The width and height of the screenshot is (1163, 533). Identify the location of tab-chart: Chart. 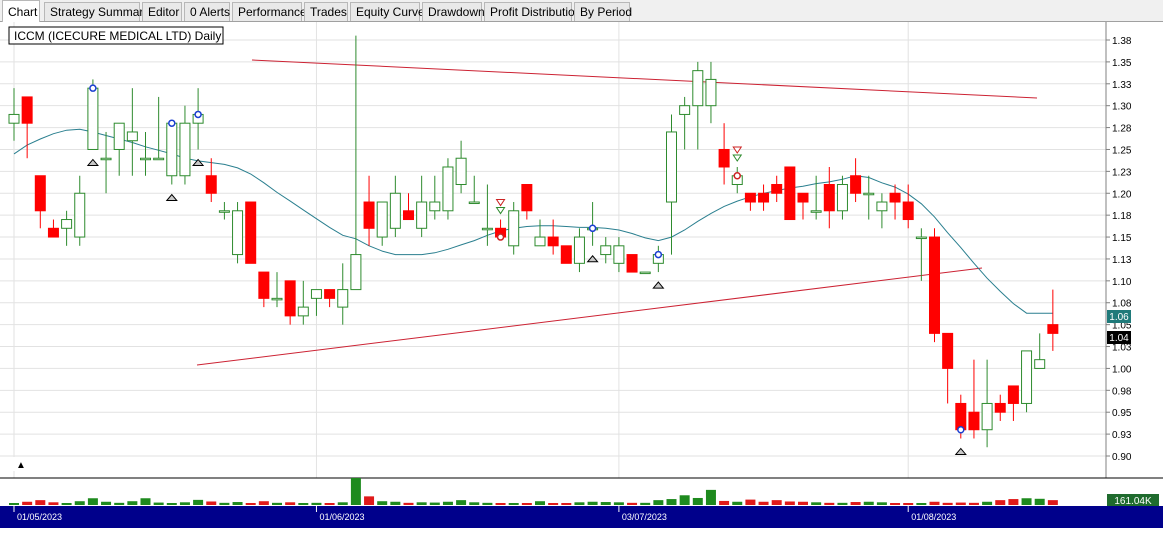
(21, 11).